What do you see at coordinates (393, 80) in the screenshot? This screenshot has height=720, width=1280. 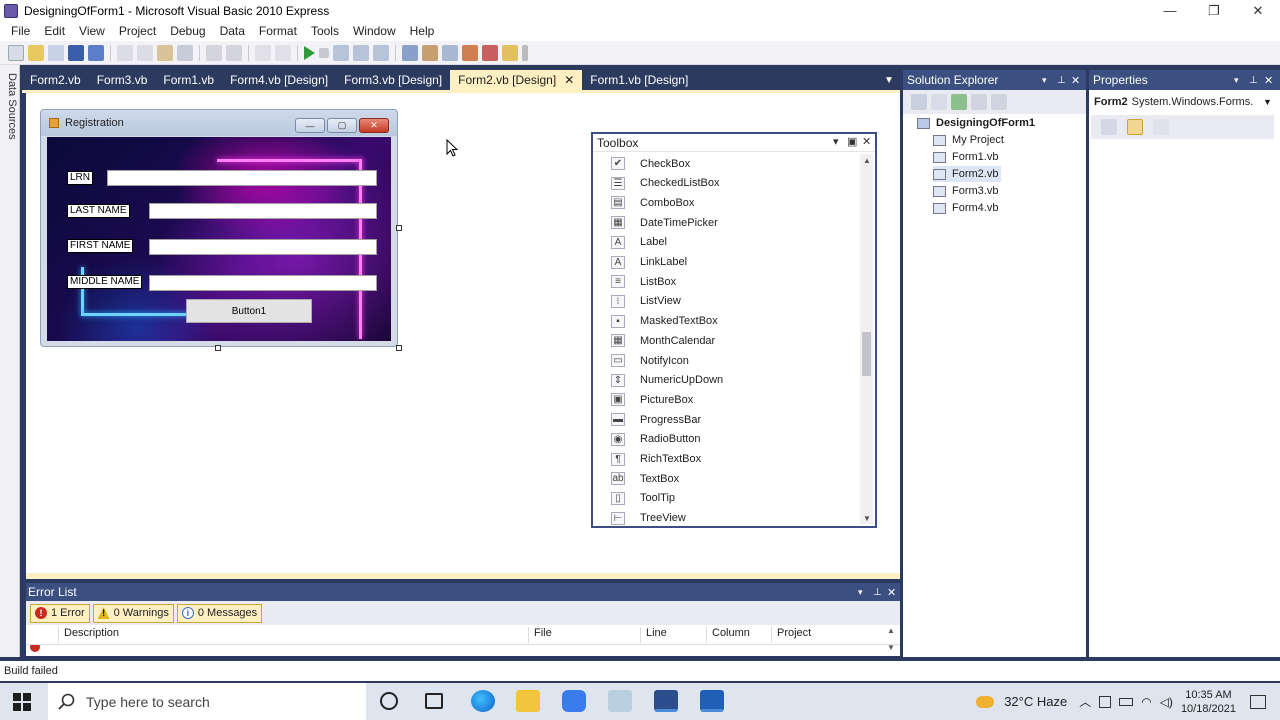 I see `tab-form3-design: Form3.vb [Design]` at bounding box center [393, 80].